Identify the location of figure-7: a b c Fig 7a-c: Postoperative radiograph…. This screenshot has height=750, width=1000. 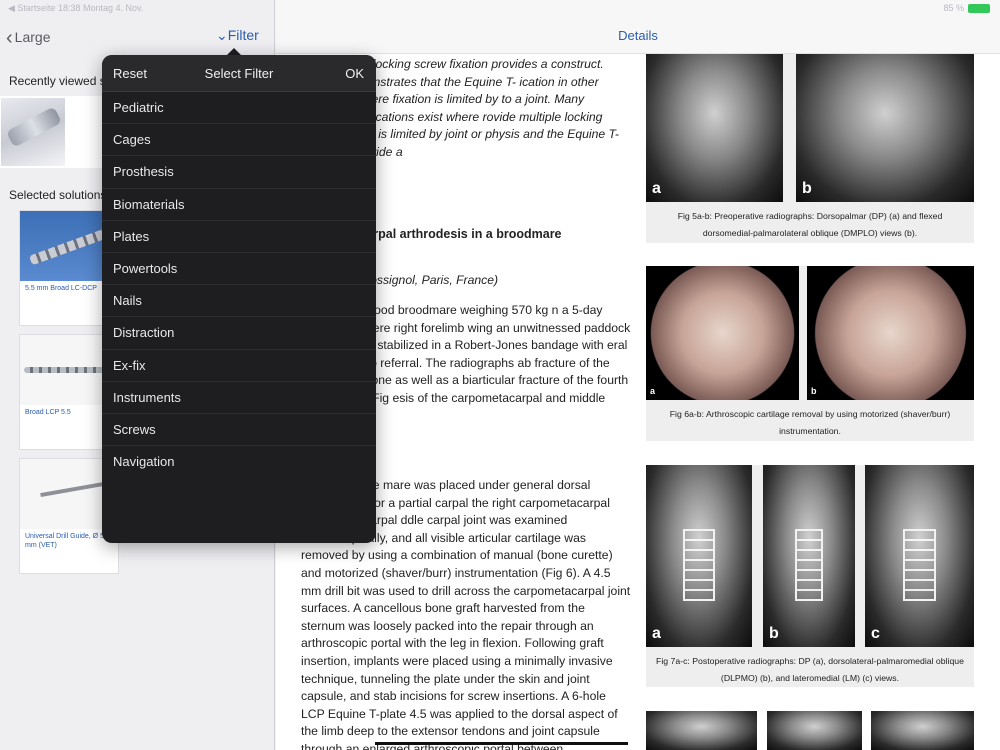
(810, 576).